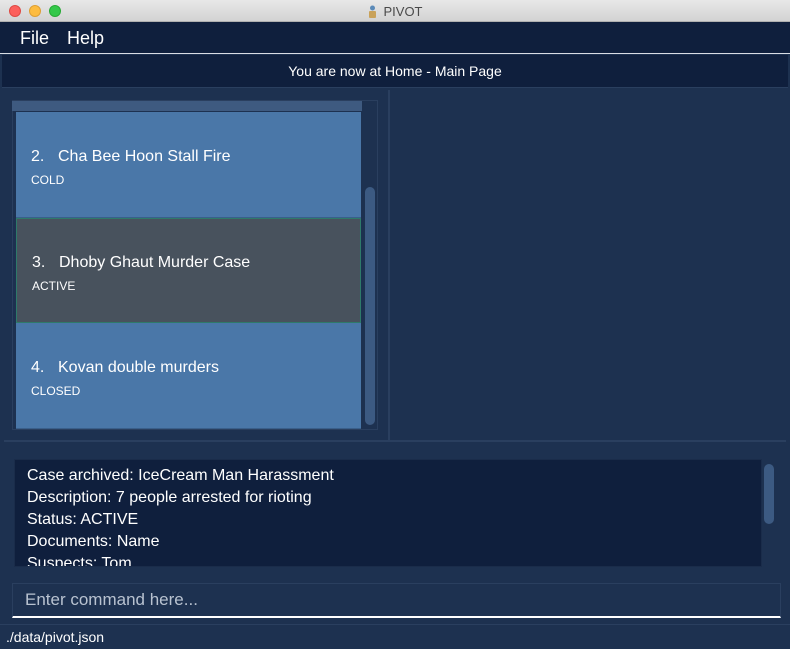 This screenshot has width=790, height=649. I want to click on case-status: ACTIVE, so click(54, 286).